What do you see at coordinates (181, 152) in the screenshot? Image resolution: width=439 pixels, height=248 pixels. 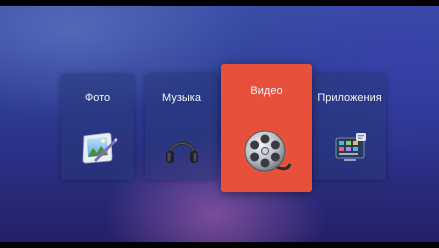 I see `headphones-icon` at bounding box center [181, 152].